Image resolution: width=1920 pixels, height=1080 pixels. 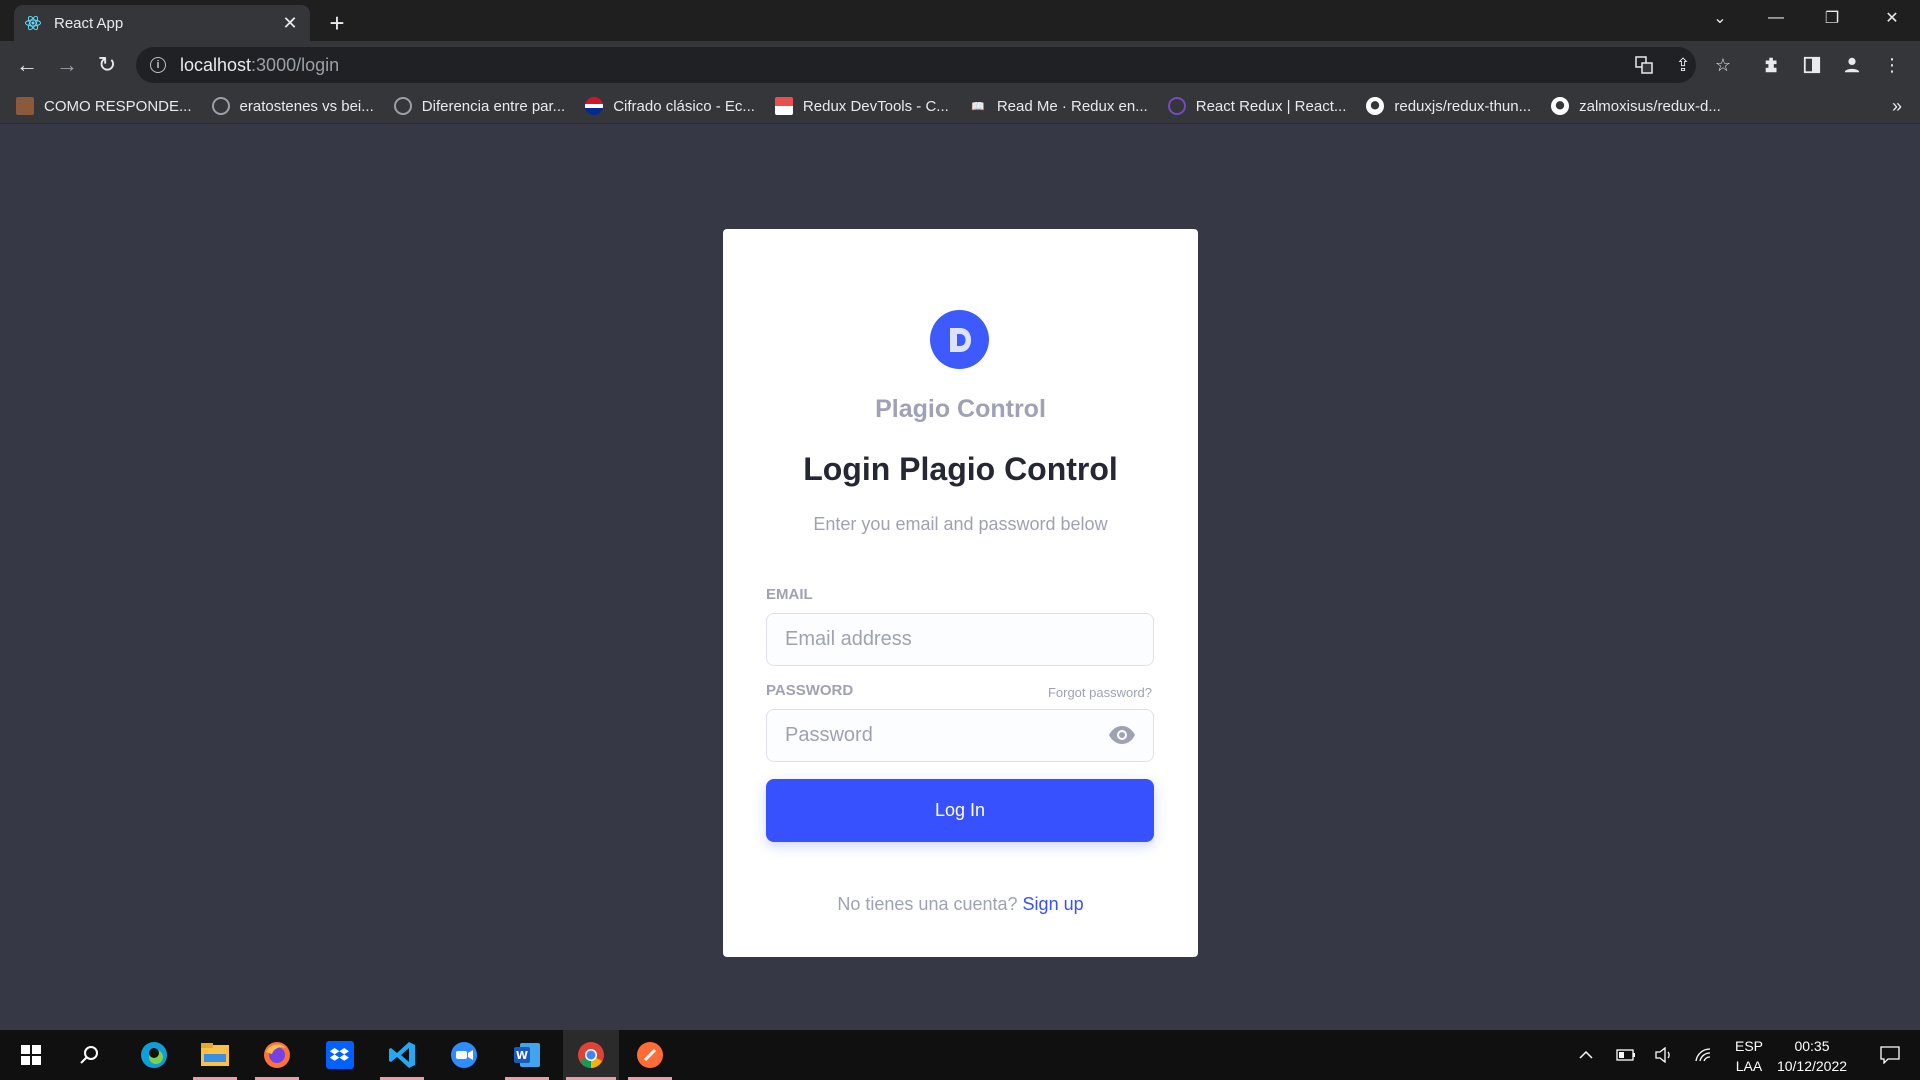 What do you see at coordinates (960, 1055) in the screenshot?
I see `taskbar: W ESP LAA 00:35 10/12/2022` at bounding box center [960, 1055].